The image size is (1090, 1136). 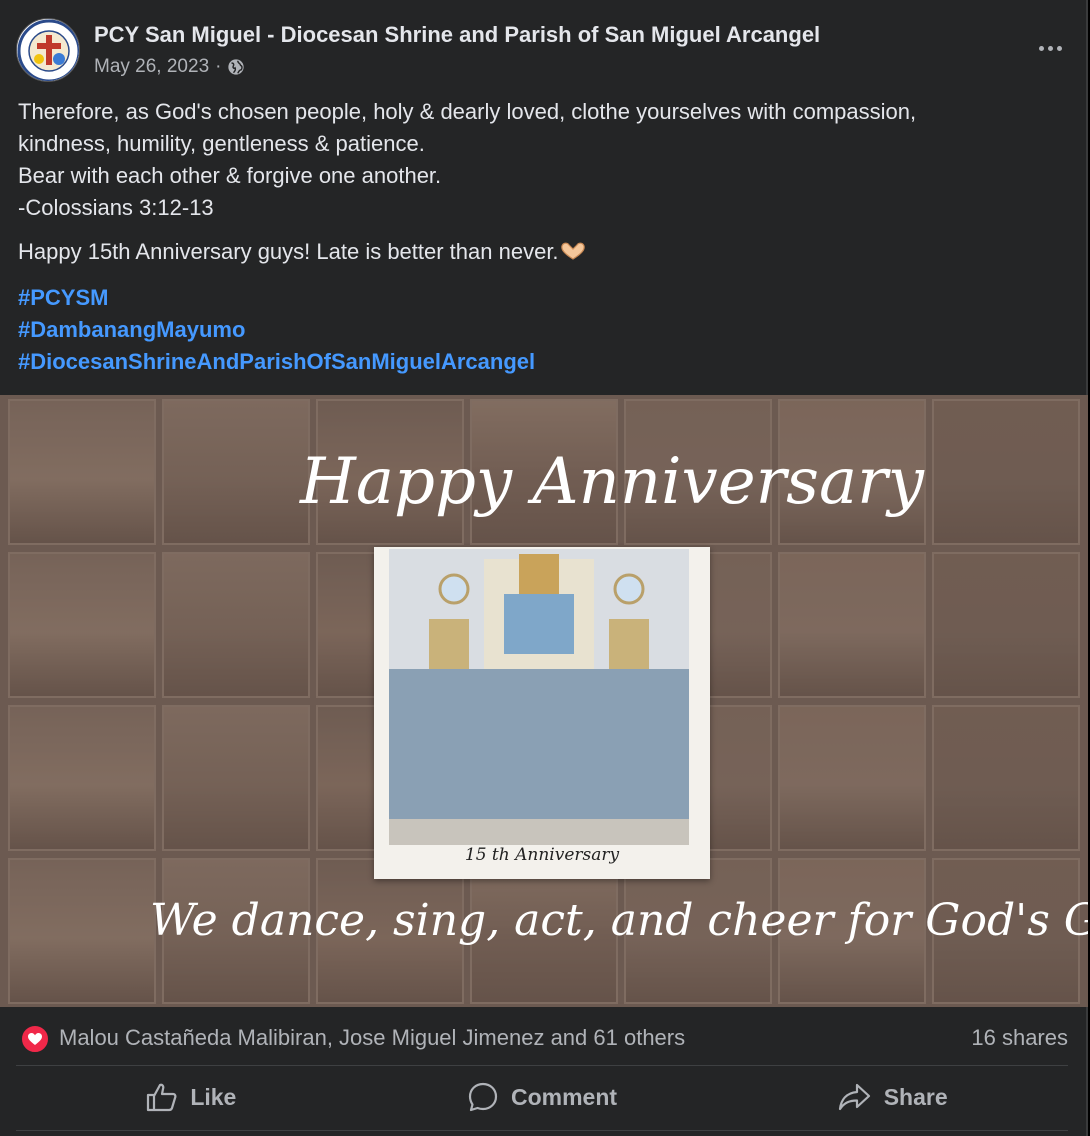 I want to click on like-label: Like, so click(x=213, y=1096).